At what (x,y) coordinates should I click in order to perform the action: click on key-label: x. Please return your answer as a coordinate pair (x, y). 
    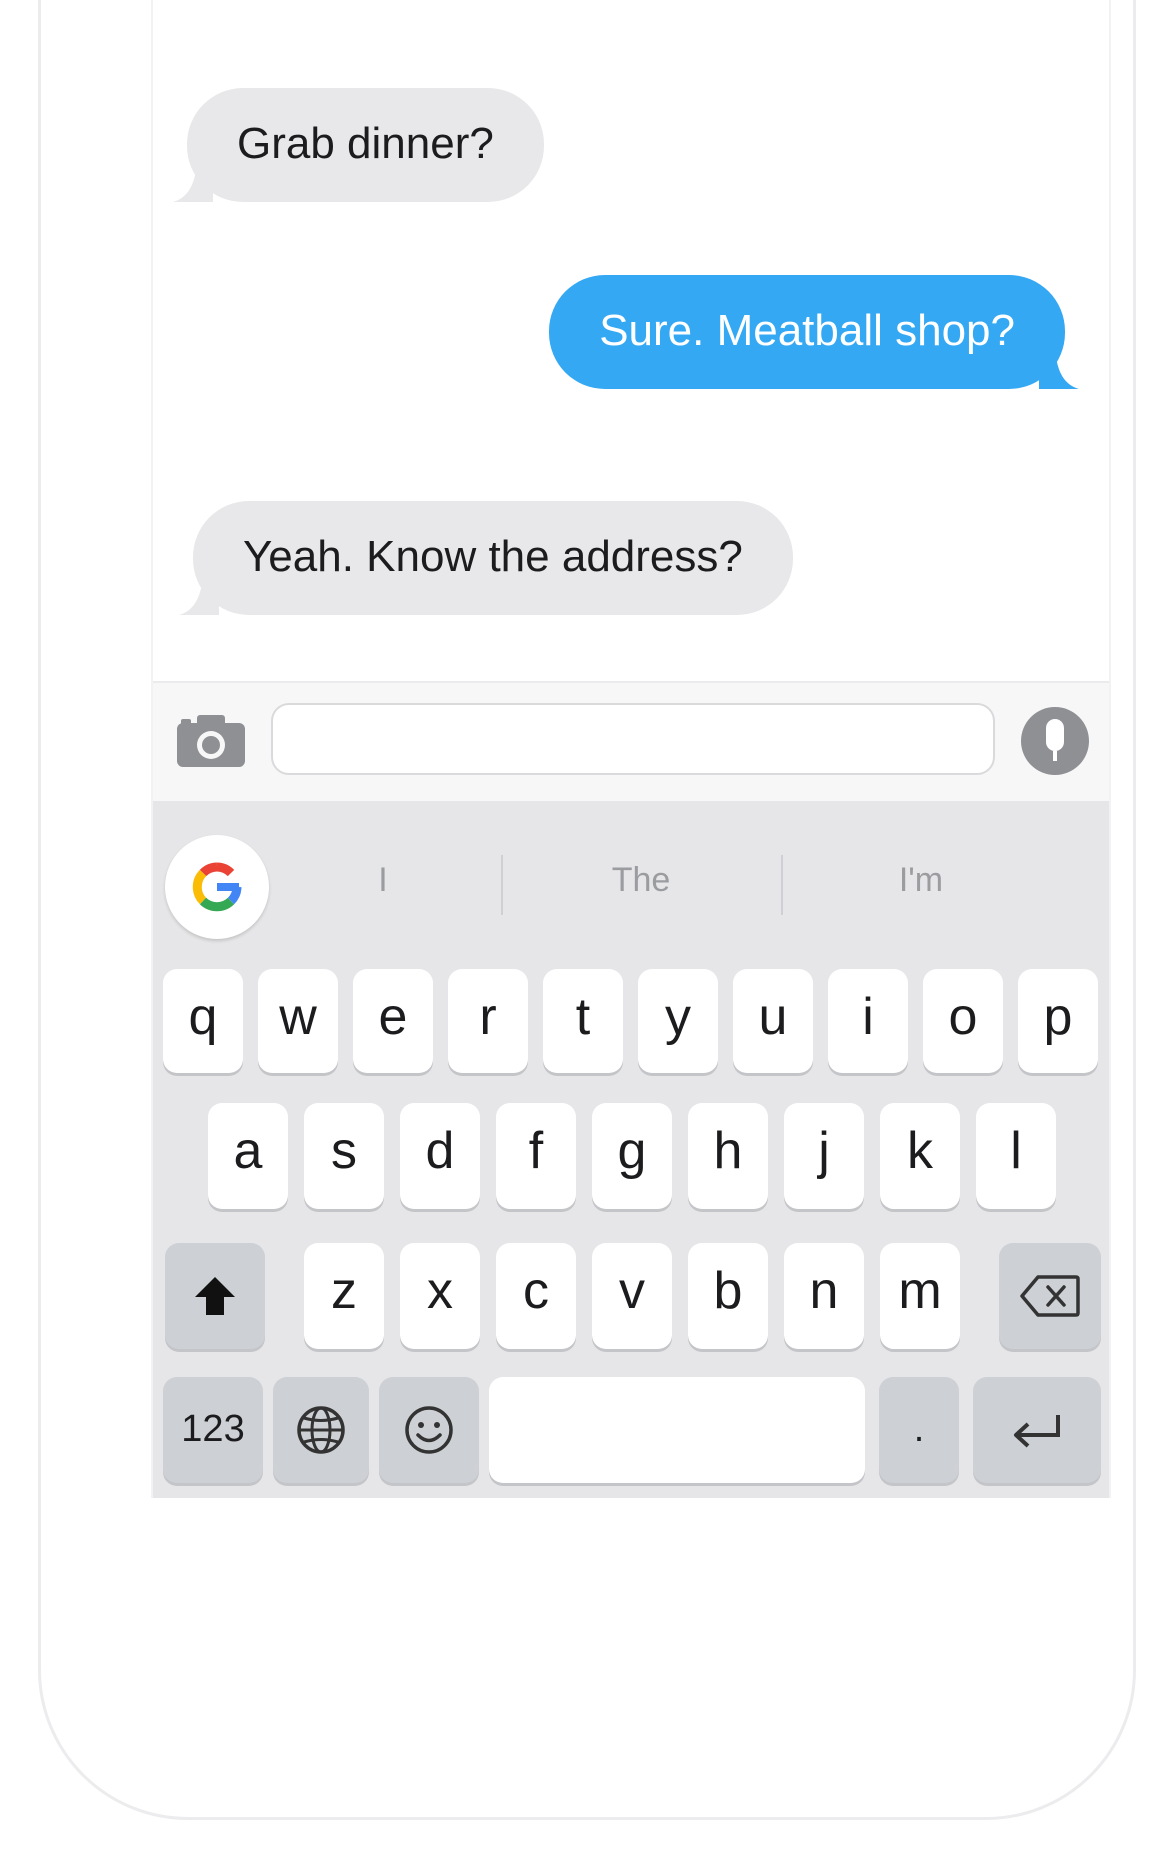
    Looking at the image, I should click on (440, 1291).